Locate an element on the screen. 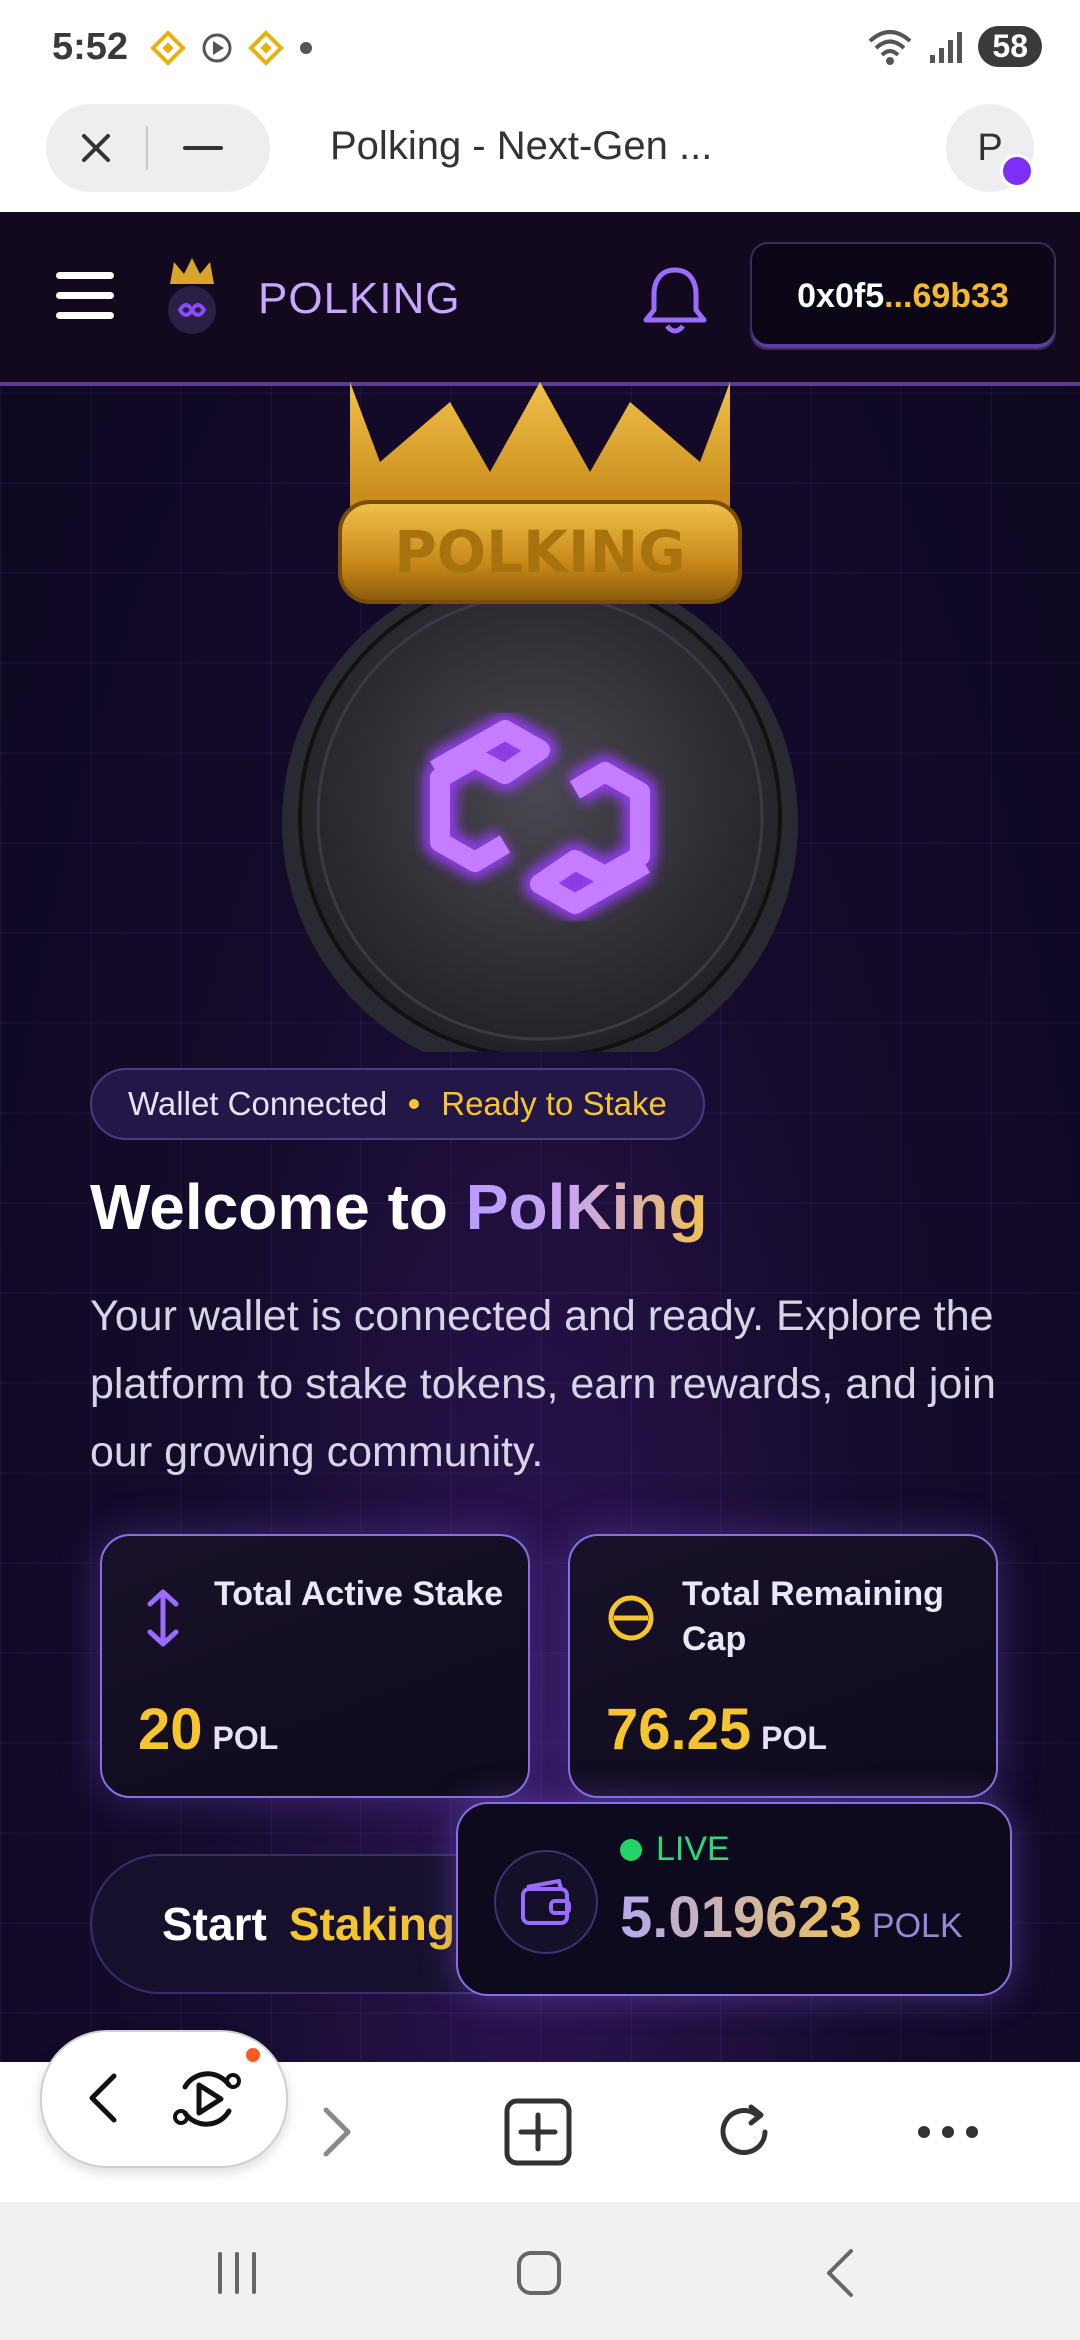  live-dot-icon is located at coordinates (631, 1849).